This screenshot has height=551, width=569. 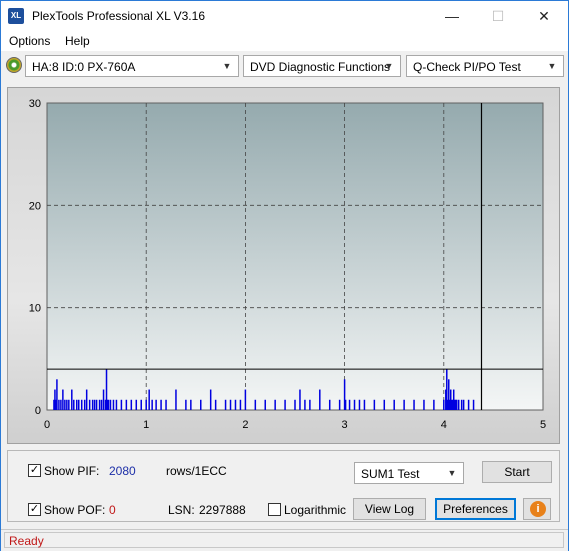 I want to click on menu-help: Help, so click(x=77, y=41).